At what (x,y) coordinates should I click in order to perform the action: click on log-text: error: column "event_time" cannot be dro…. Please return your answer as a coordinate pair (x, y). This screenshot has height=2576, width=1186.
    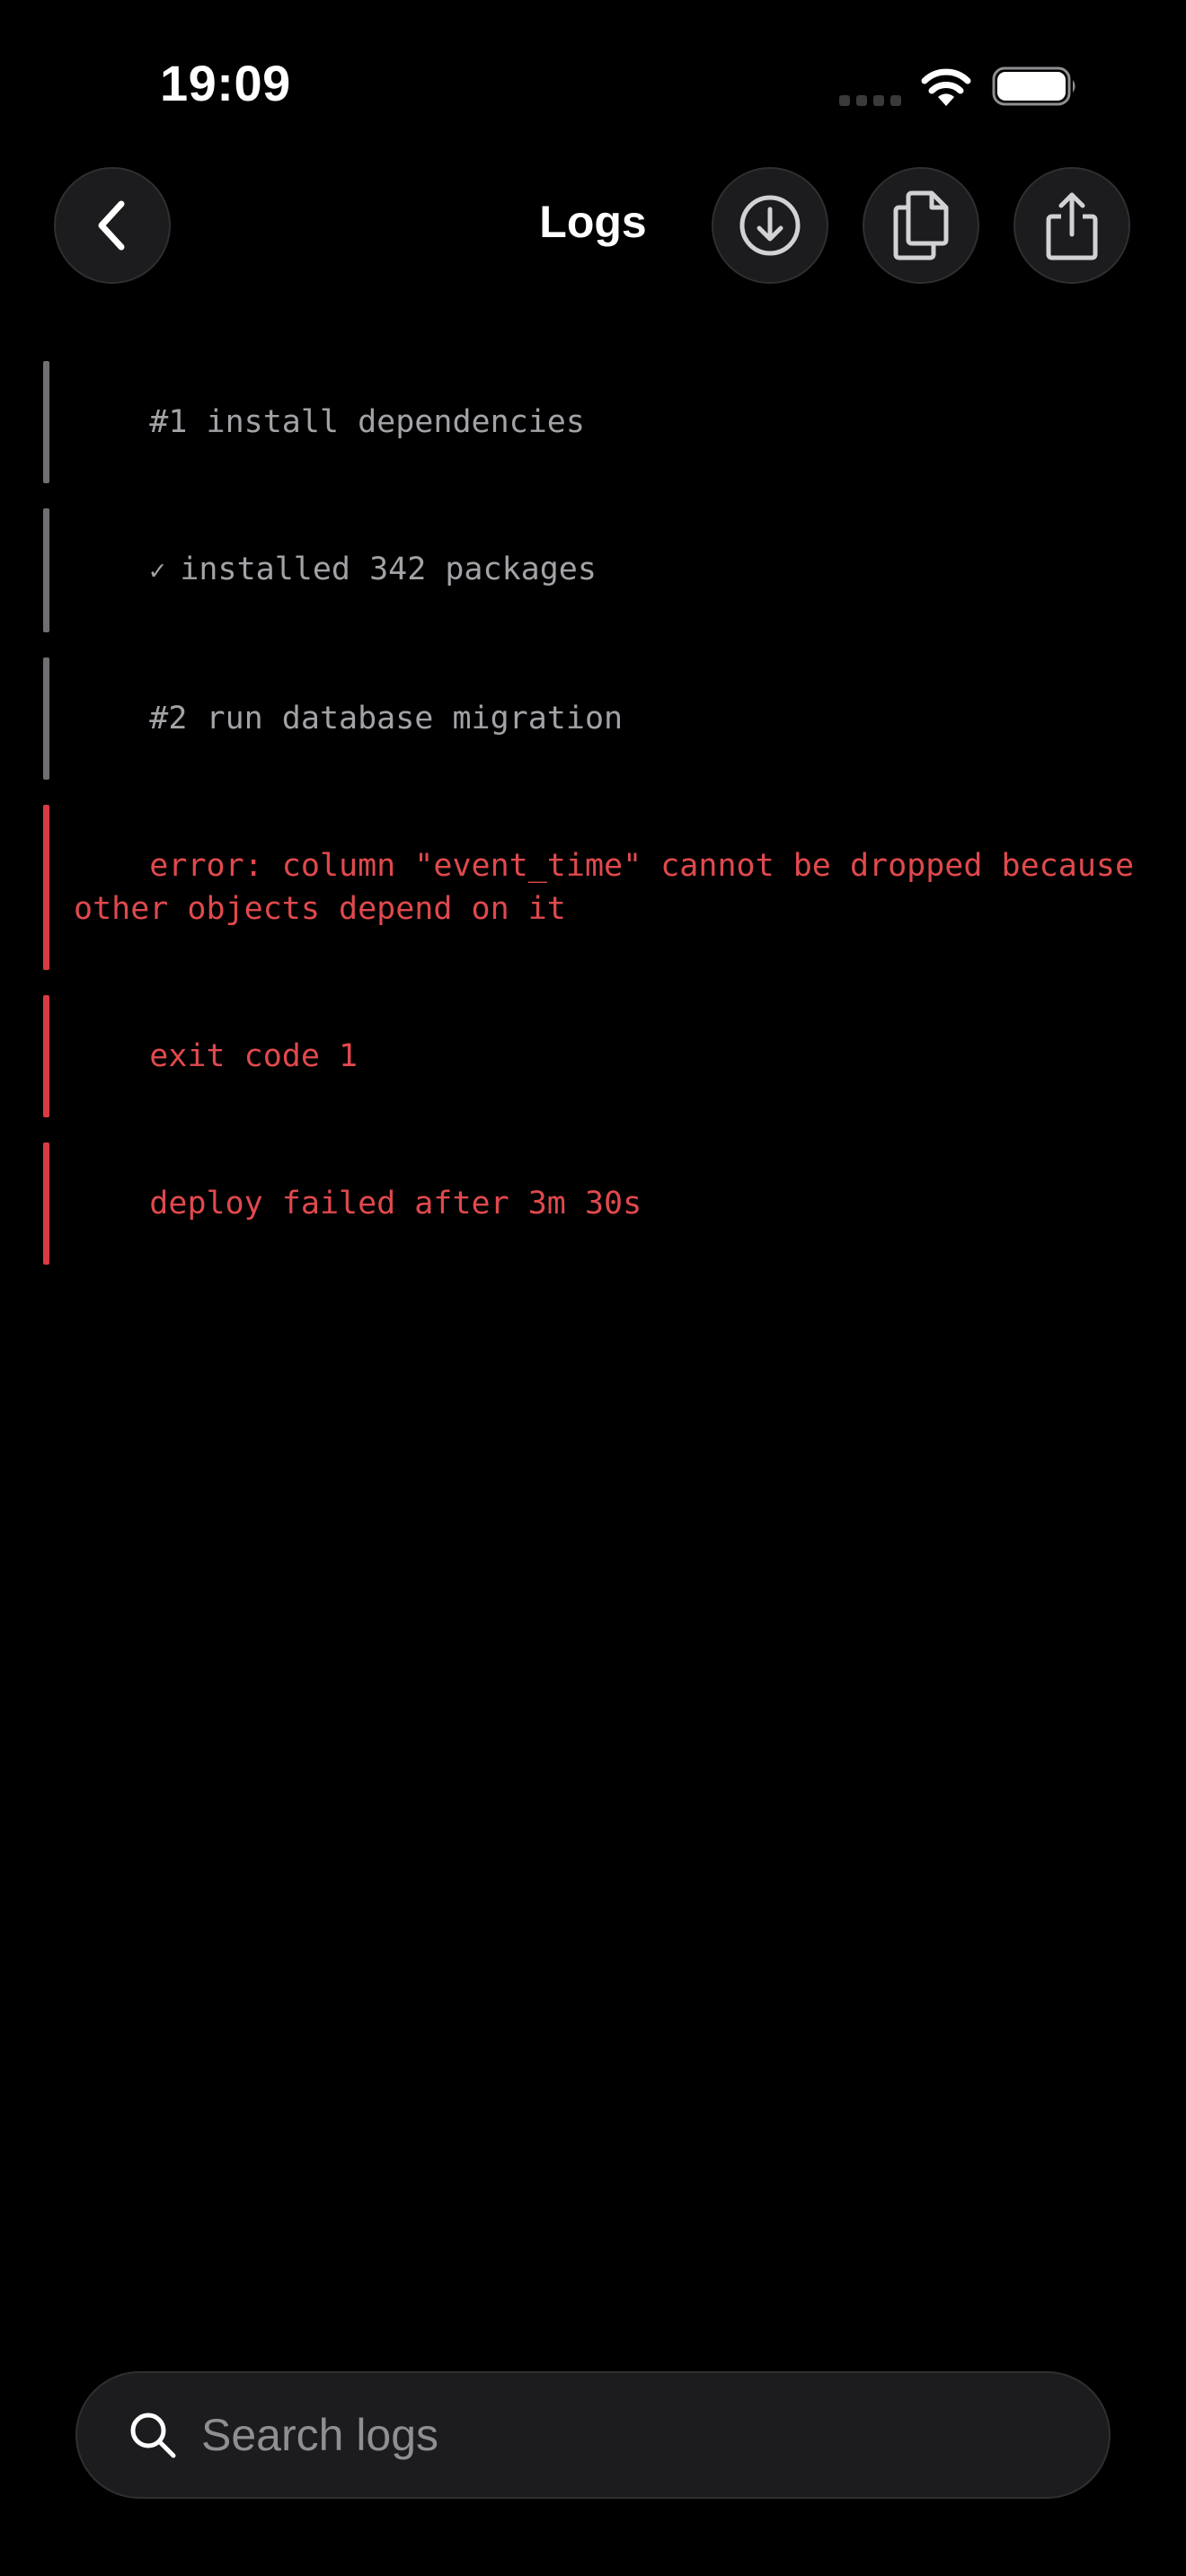
    Looking at the image, I should click on (614, 887).